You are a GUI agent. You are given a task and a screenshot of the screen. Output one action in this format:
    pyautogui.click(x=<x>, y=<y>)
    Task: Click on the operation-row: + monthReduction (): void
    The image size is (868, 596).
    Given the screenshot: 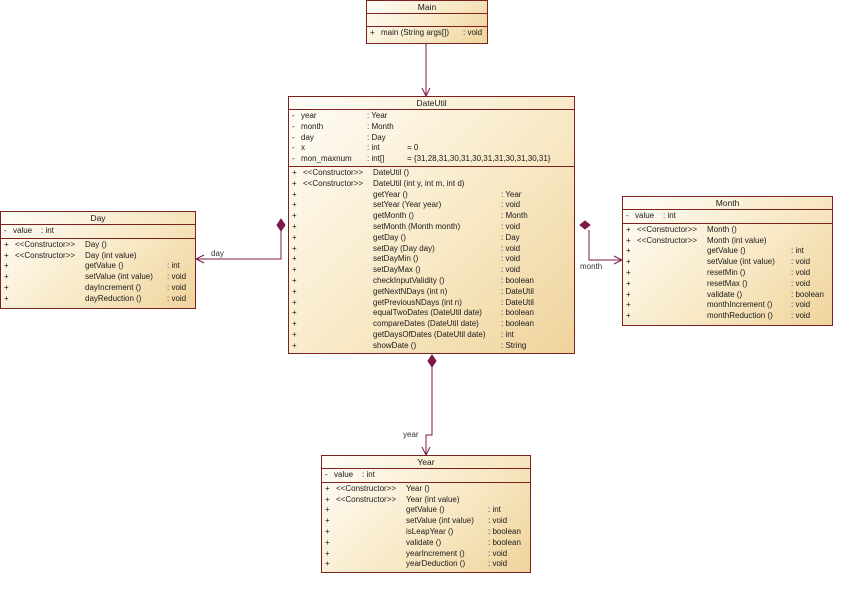 What is the action you would take?
    pyautogui.click(x=727, y=316)
    